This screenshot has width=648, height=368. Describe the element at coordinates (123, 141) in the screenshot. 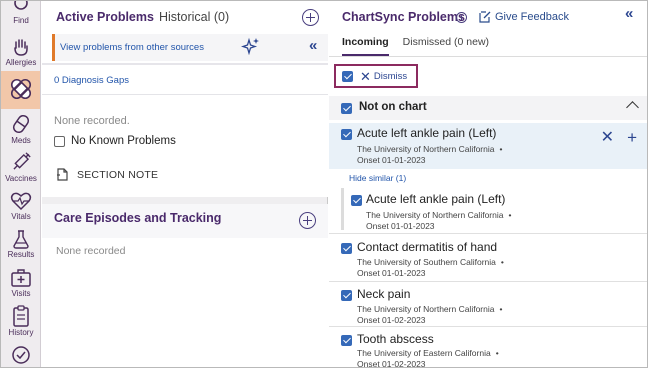

I see `no-known-problems-label: No Known Problems` at that location.